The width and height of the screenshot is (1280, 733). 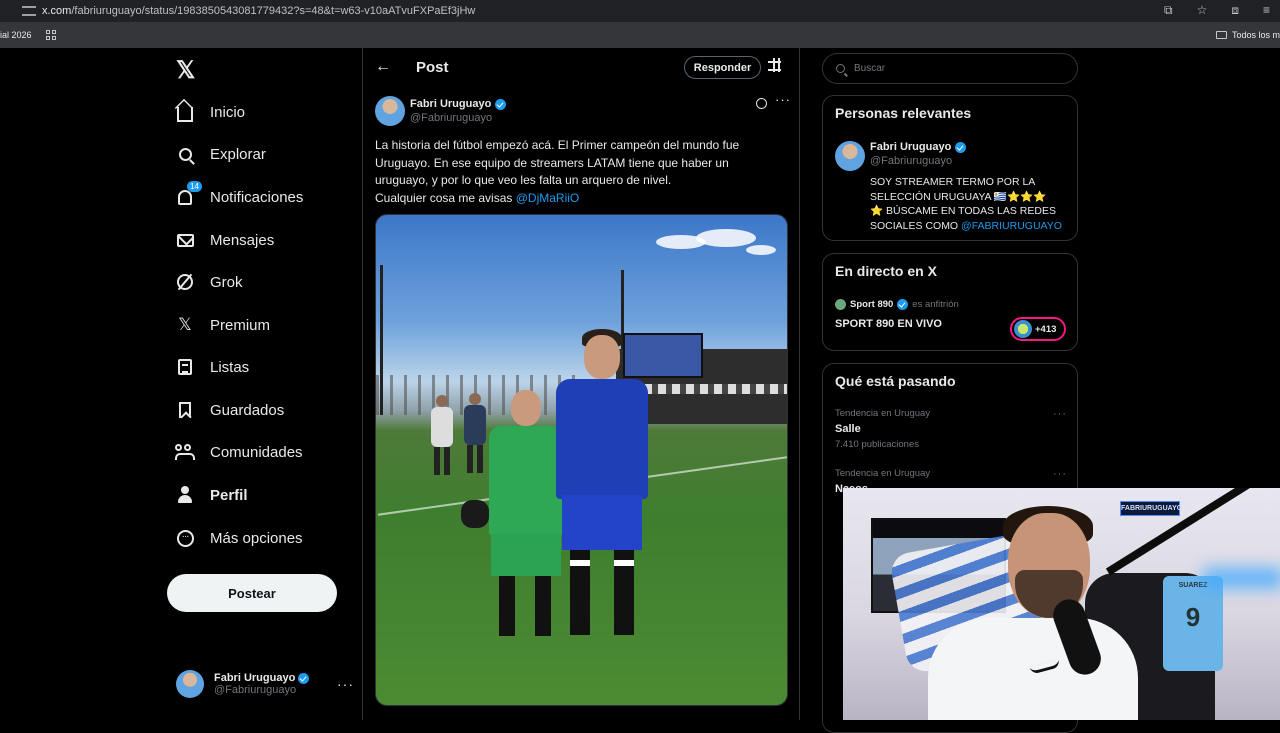 What do you see at coordinates (185, 282) in the screenshot?
I see `grok-icon` at bounding box center [185, 282].